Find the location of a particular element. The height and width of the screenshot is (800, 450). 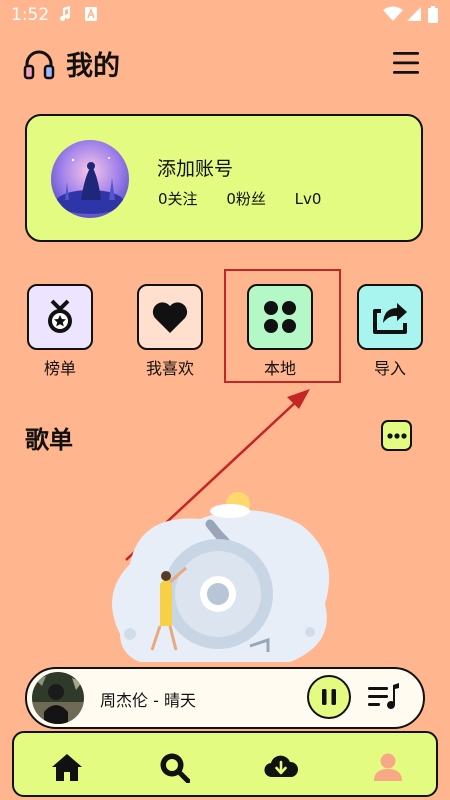

album-art-image is located at coordinates (58, 698).